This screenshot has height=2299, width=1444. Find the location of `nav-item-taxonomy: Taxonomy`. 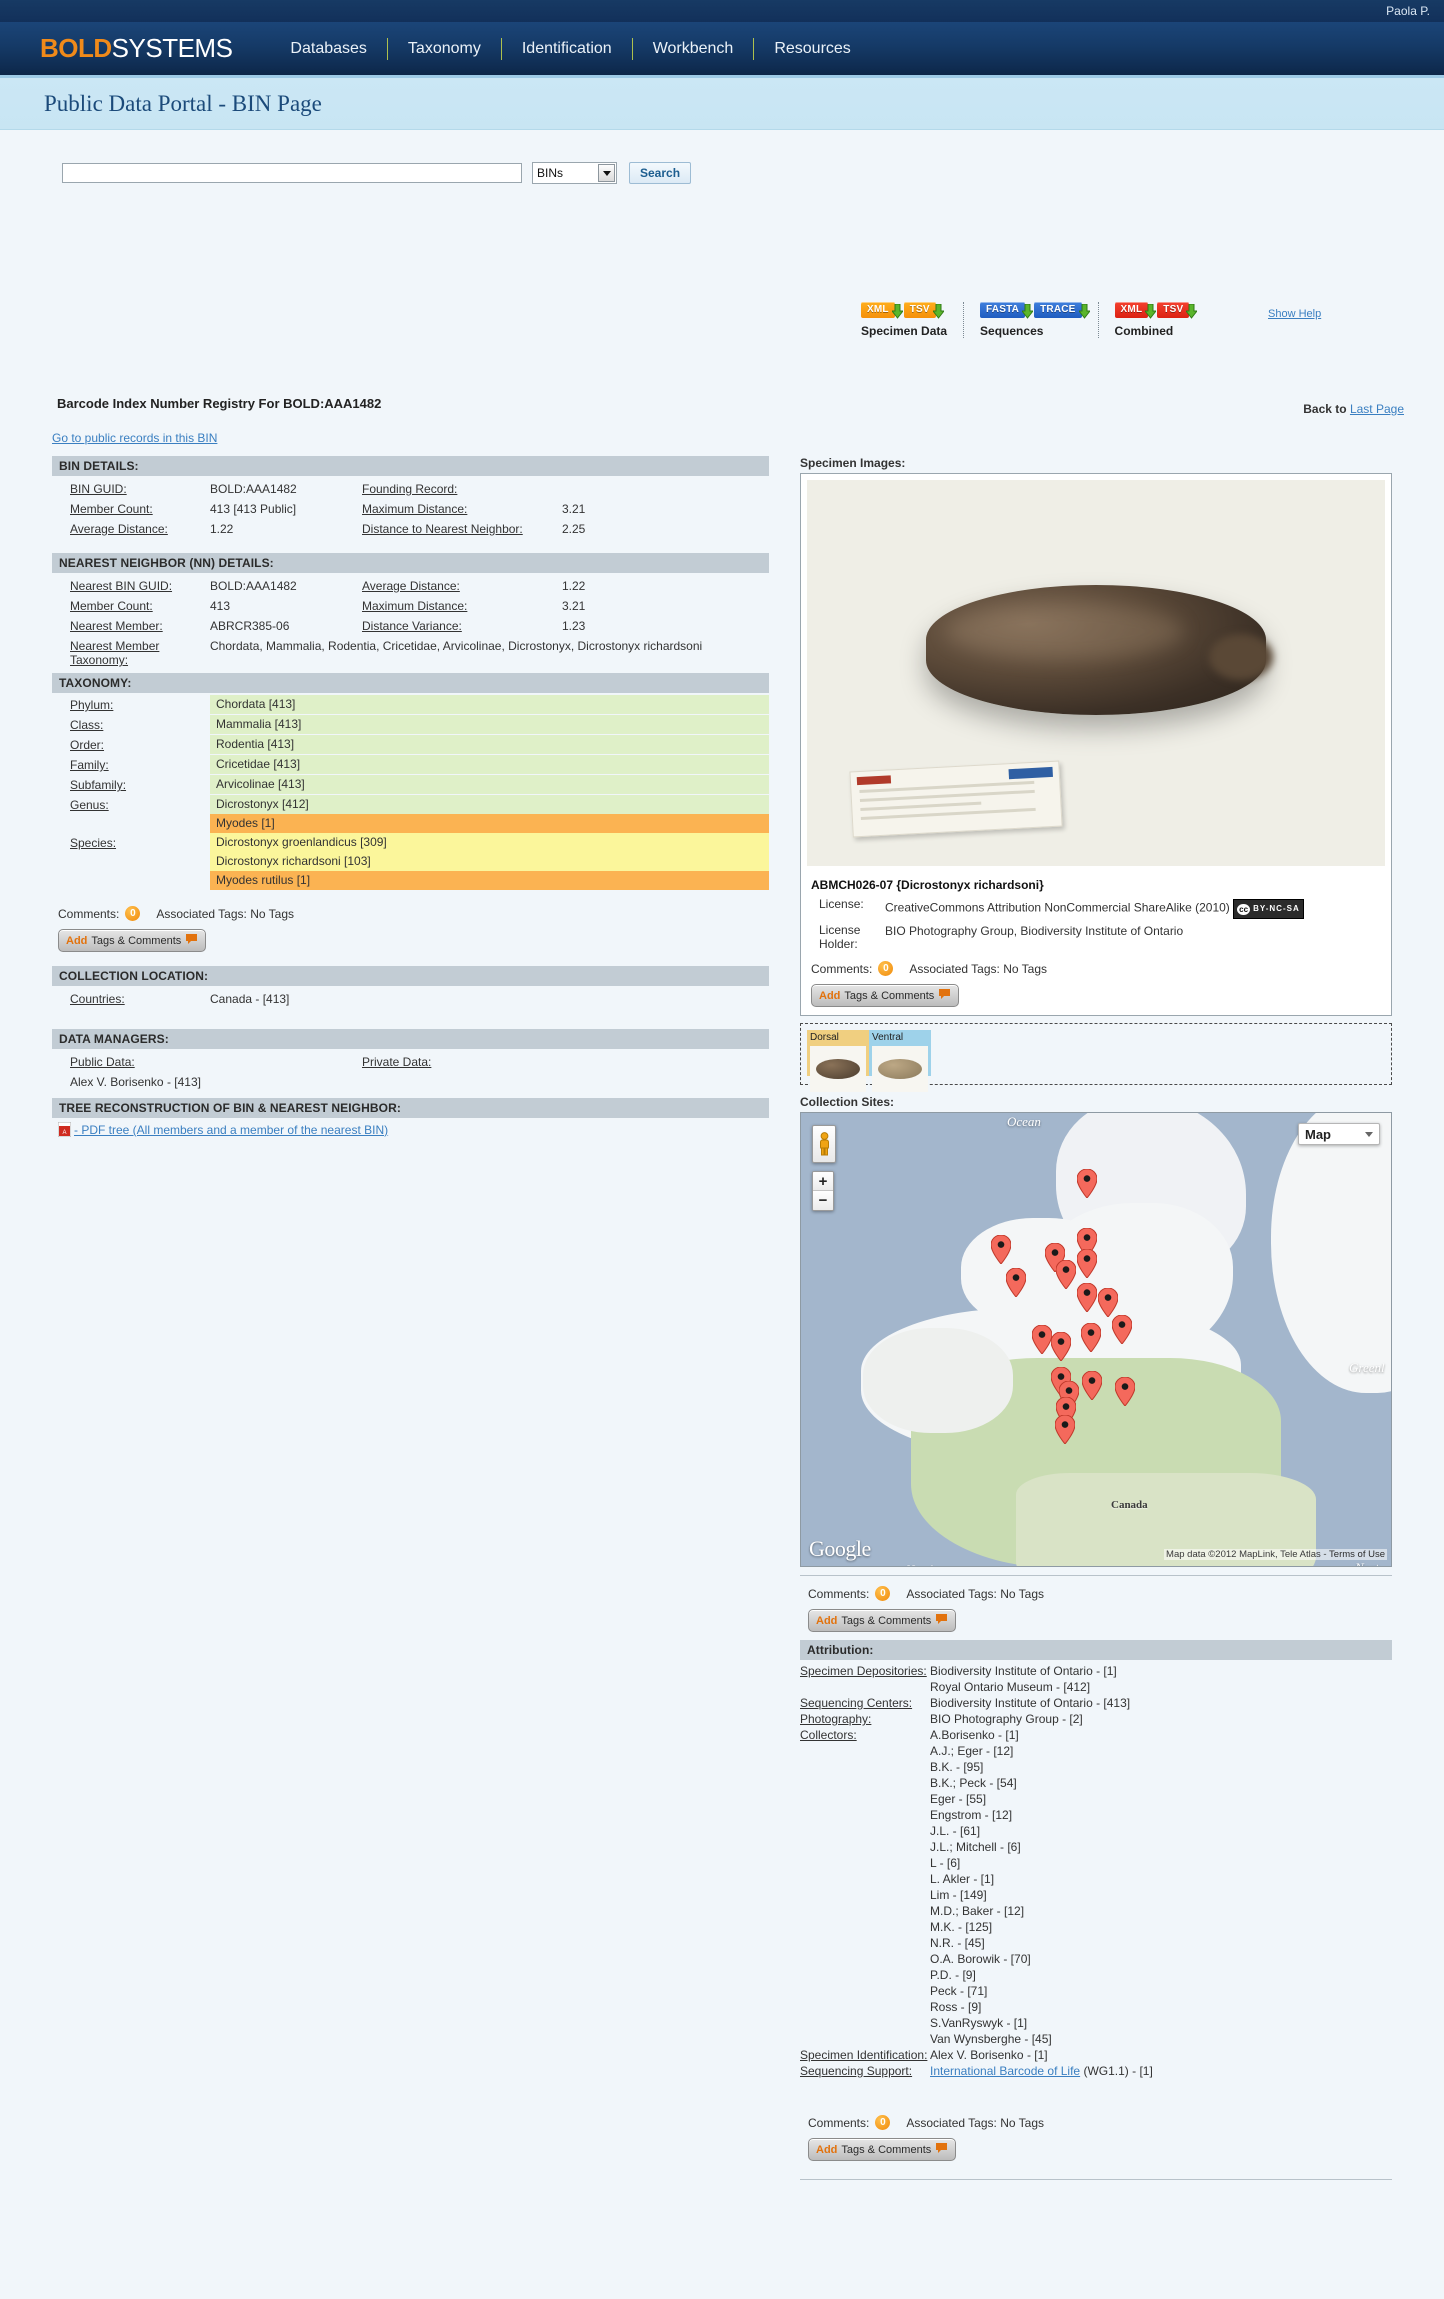

nav-item-taxonomy: Taxonomy is located at coordinates (444, 49).